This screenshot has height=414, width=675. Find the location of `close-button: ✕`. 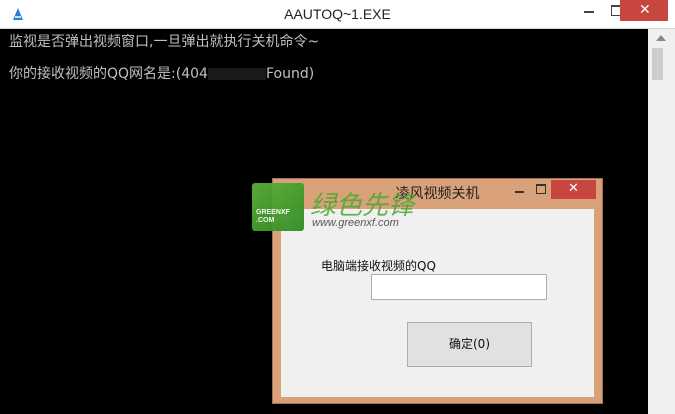

close-button: ✕ is located at coordinates (644, 10).